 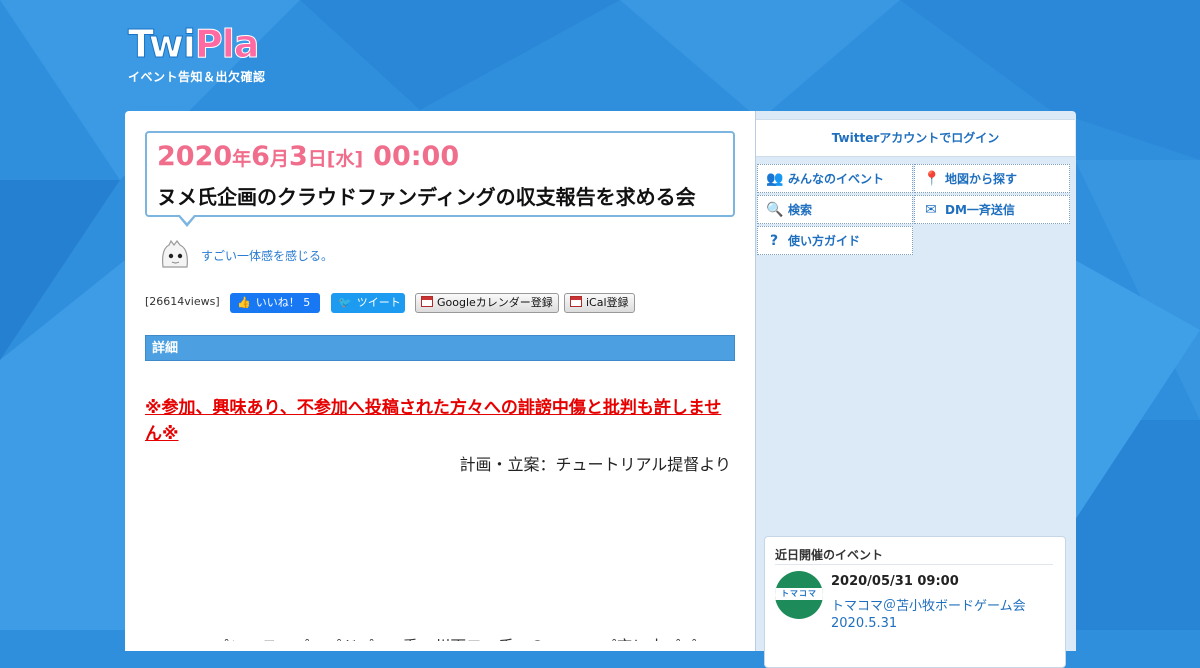 I want to click on twitter-login-button: Twitterアカウントでログイン, so click(x=915, y=138).